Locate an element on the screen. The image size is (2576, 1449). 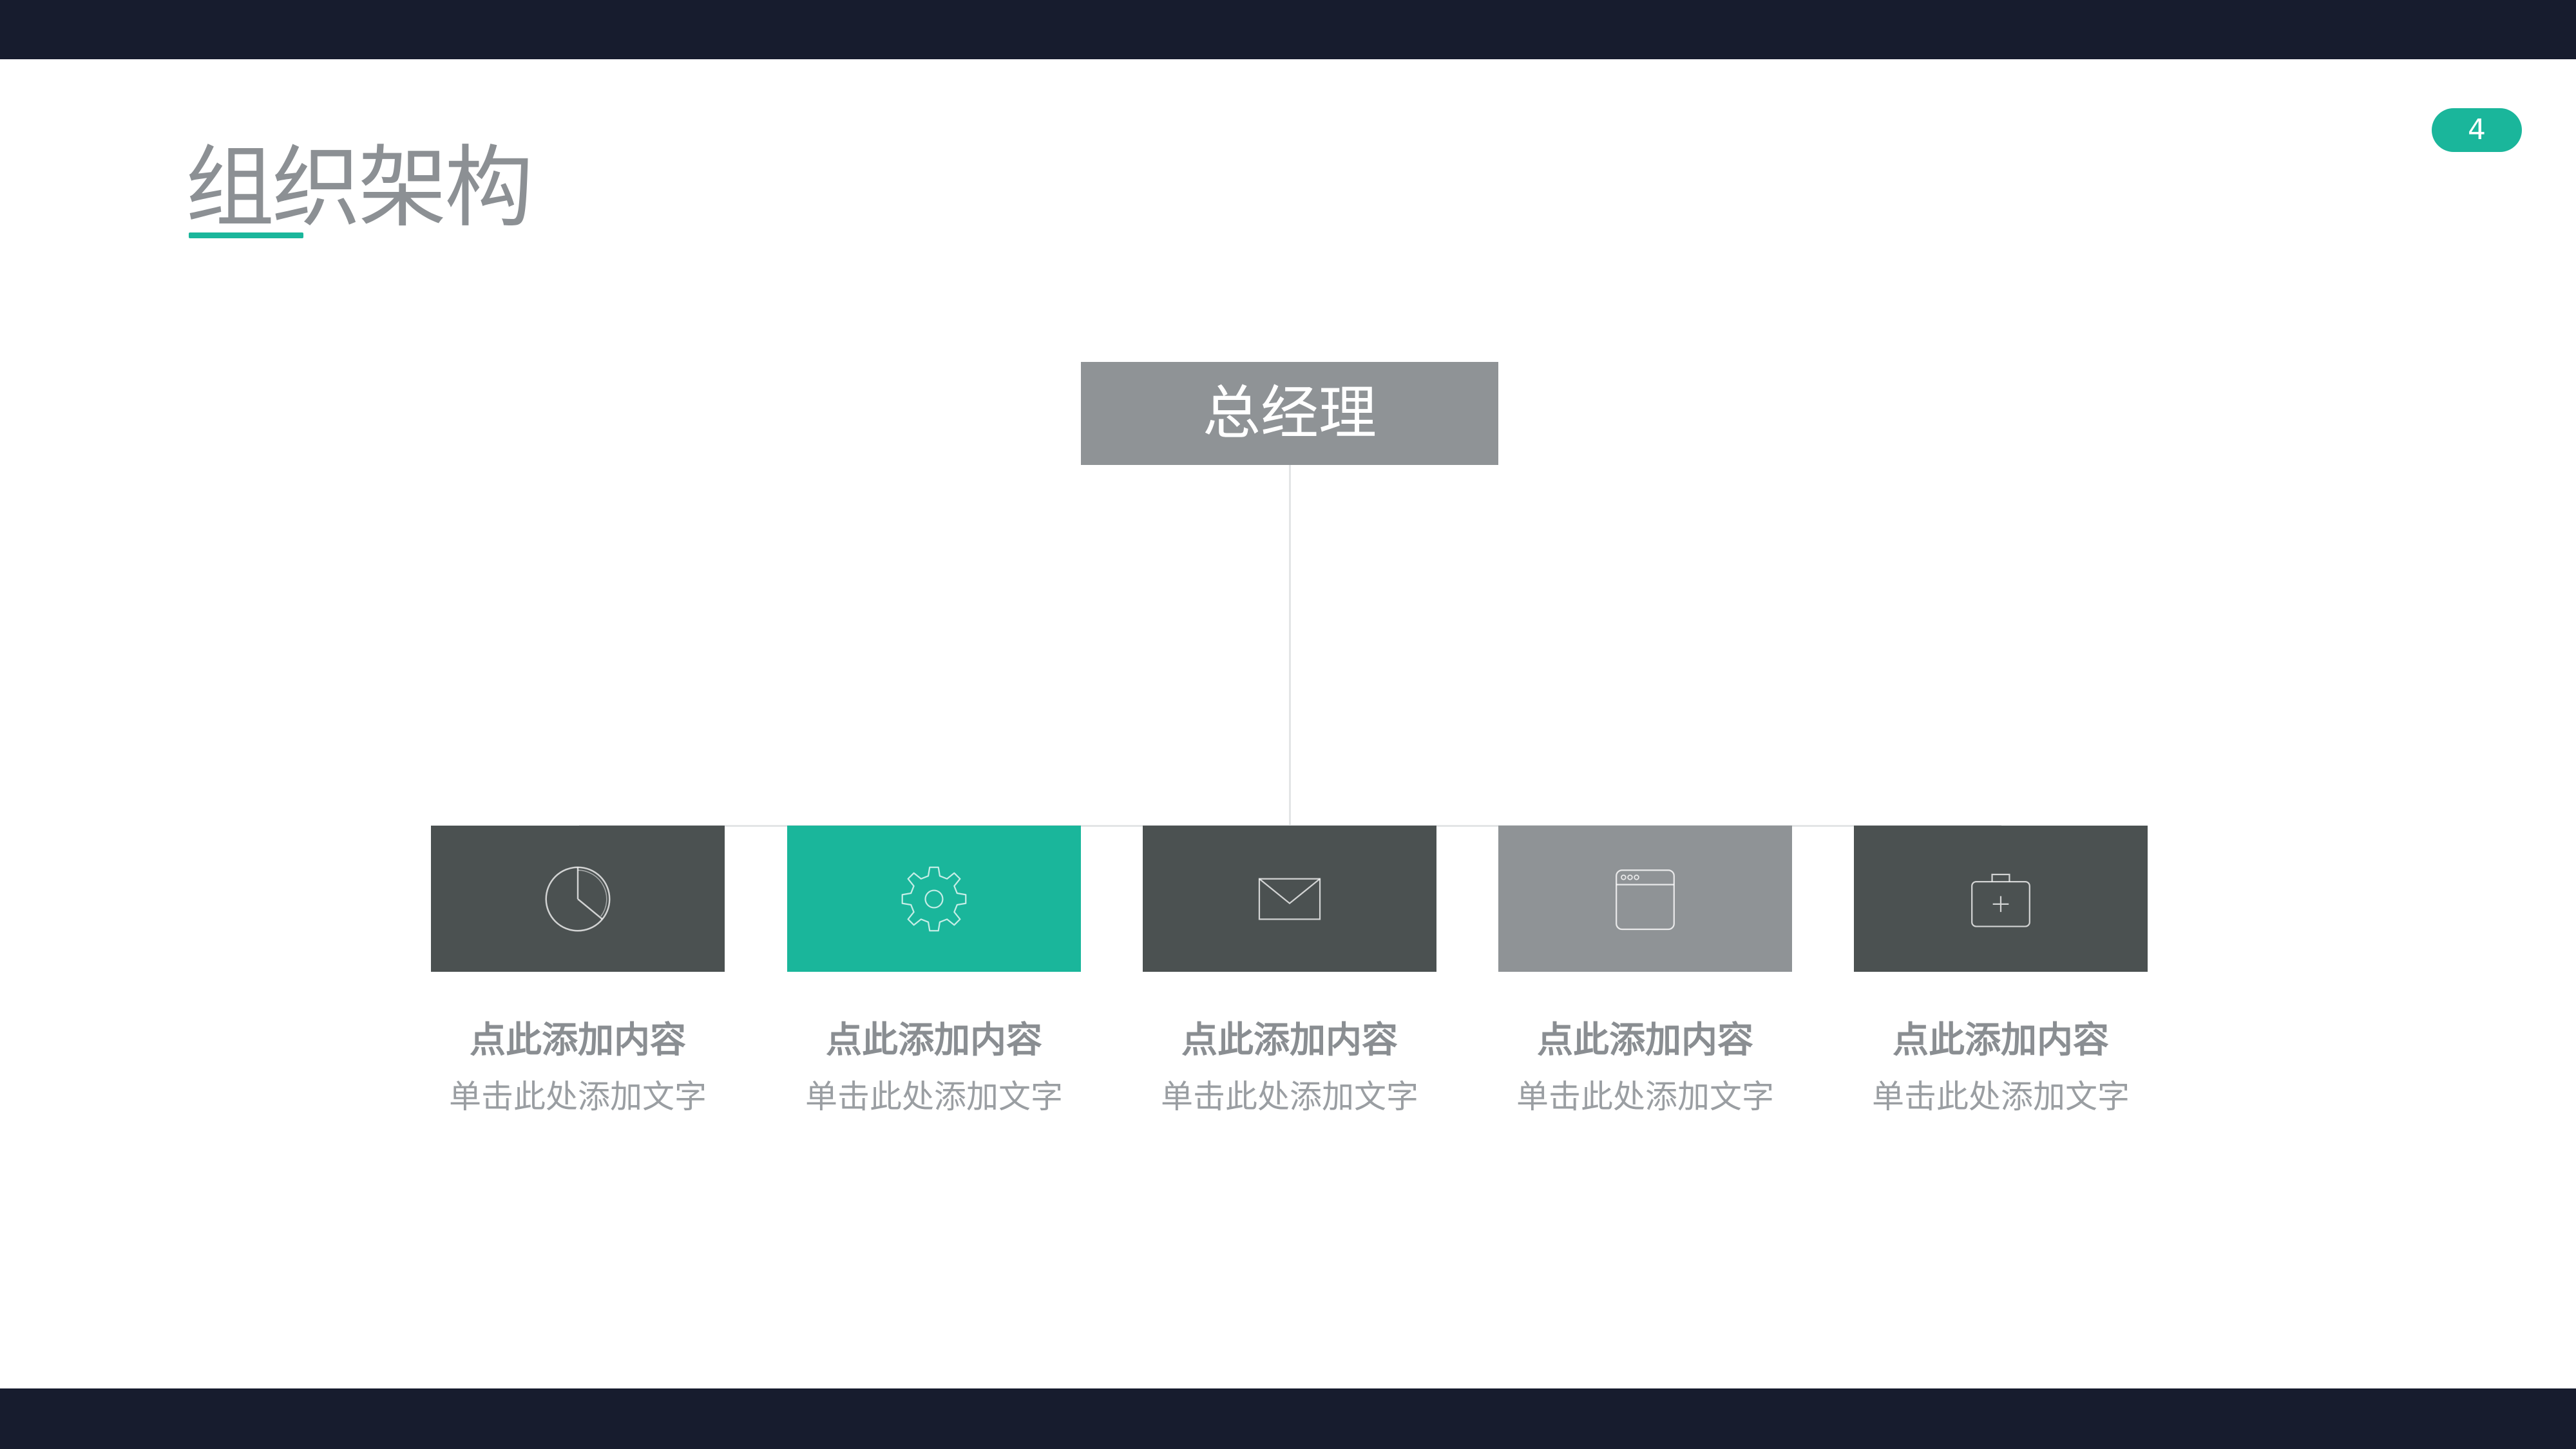
bottom-bar is located at coordinates (1288, 1418).